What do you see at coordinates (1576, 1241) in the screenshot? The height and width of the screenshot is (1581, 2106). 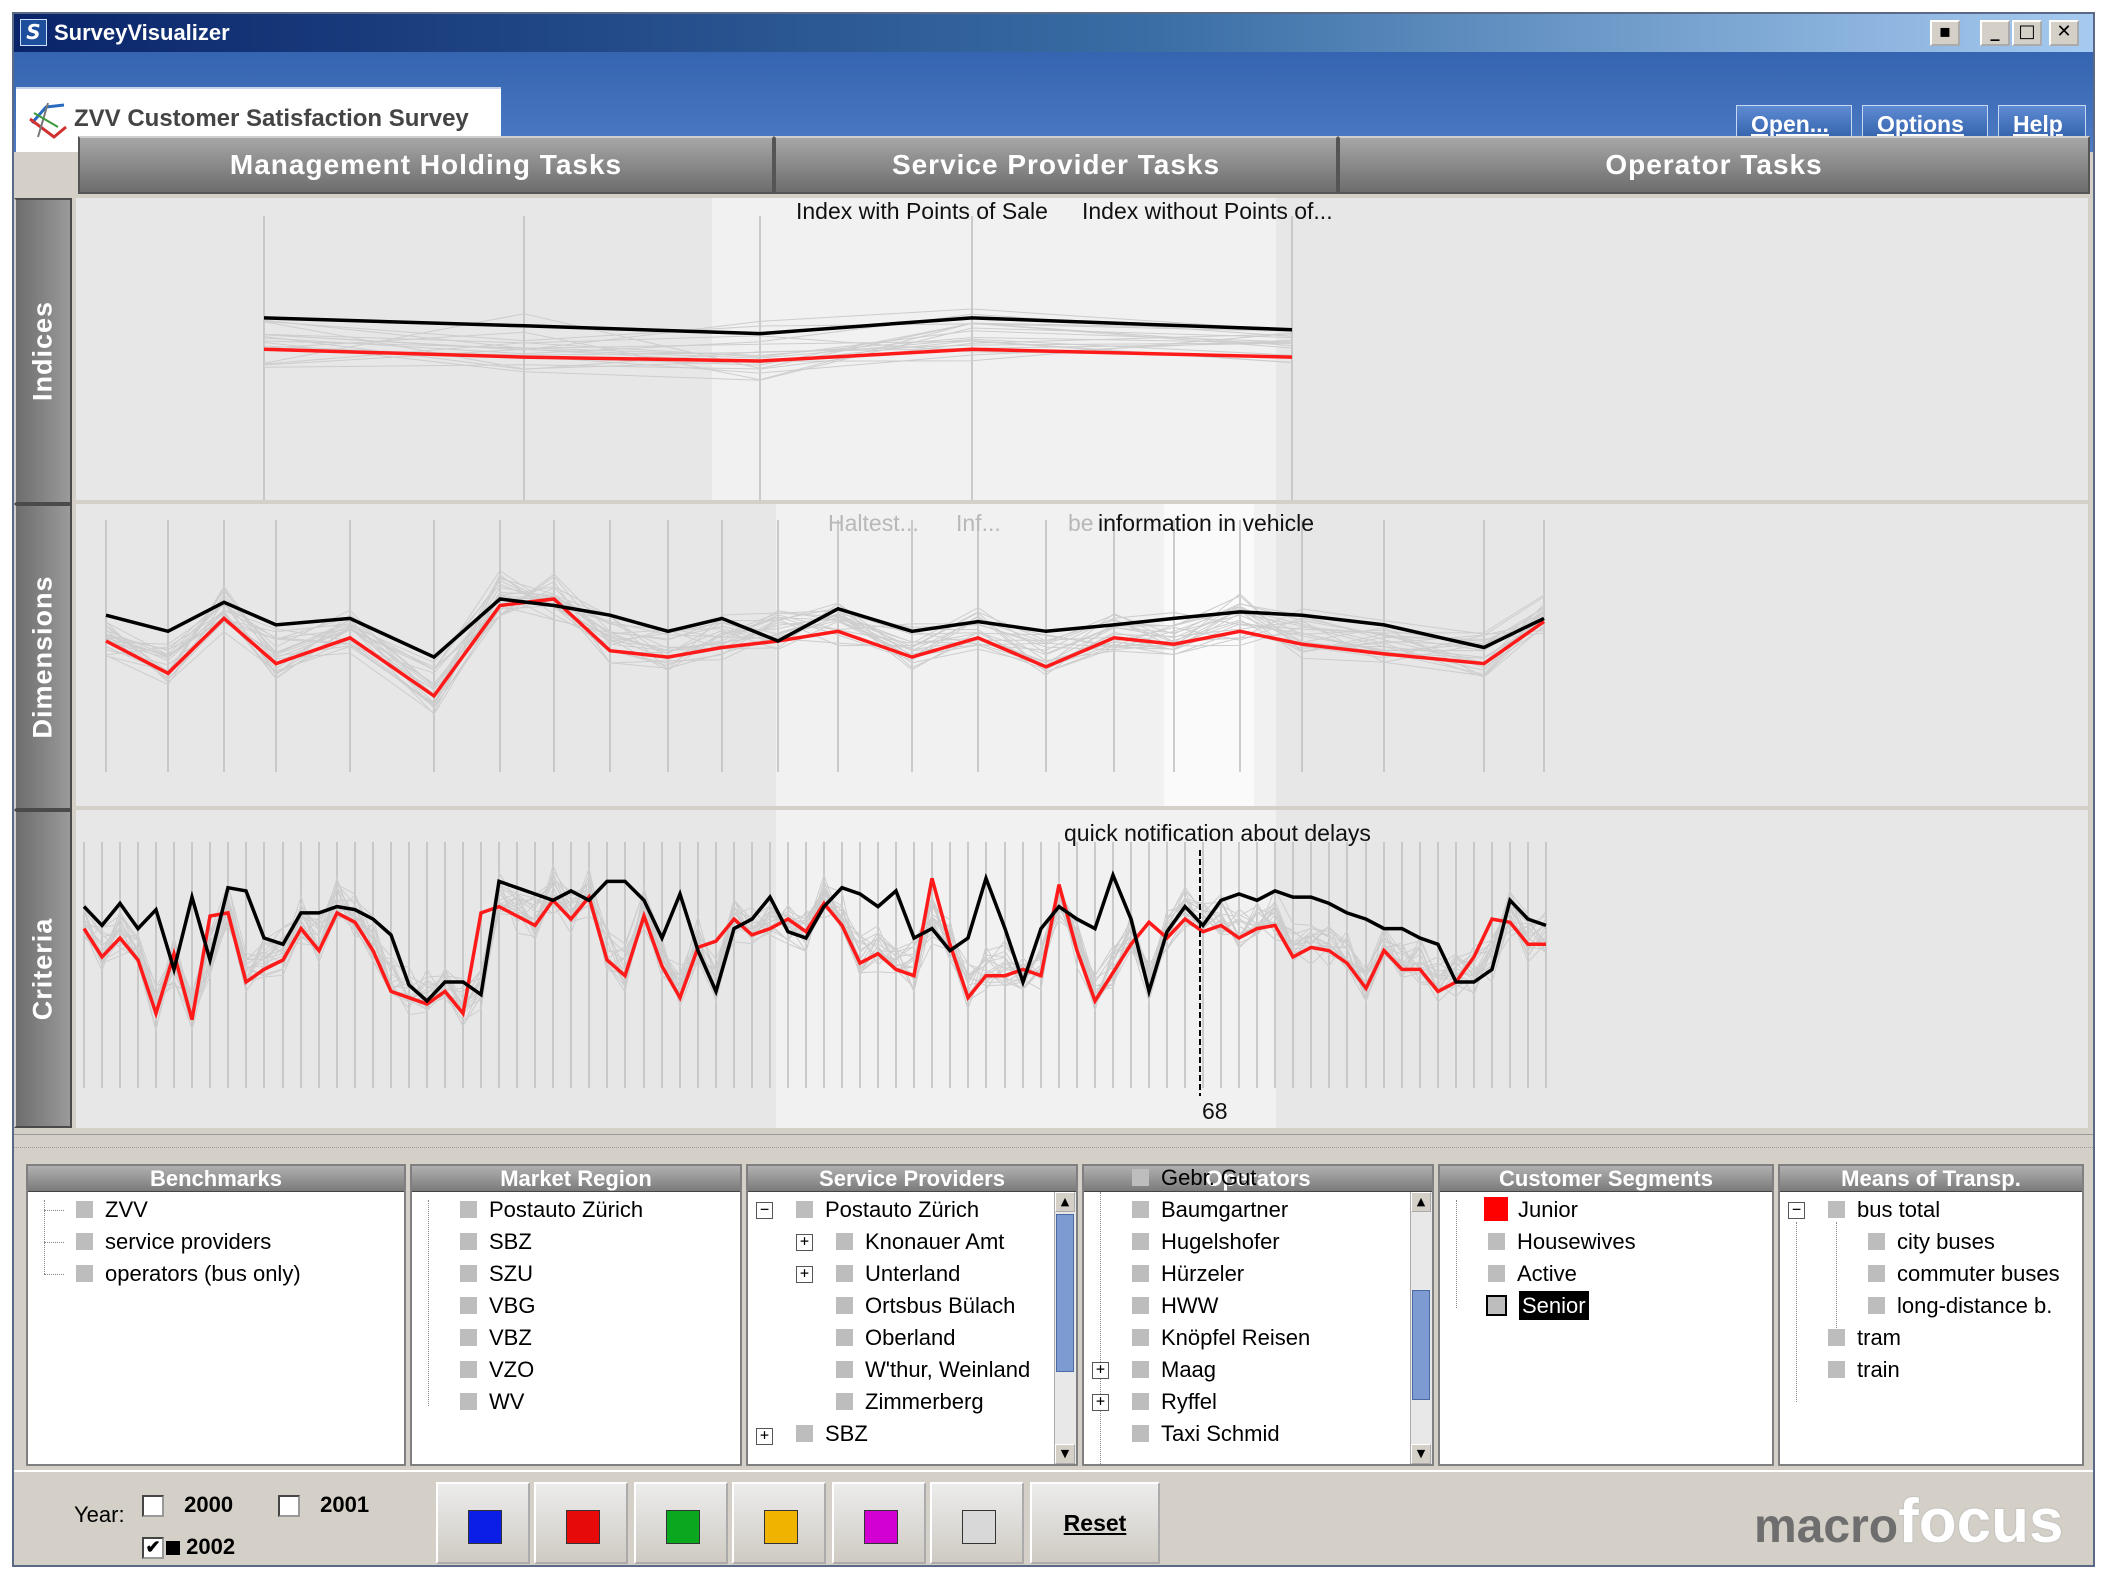 I see `list-item-label: Housewives` at bounding box center [1576, 1241].